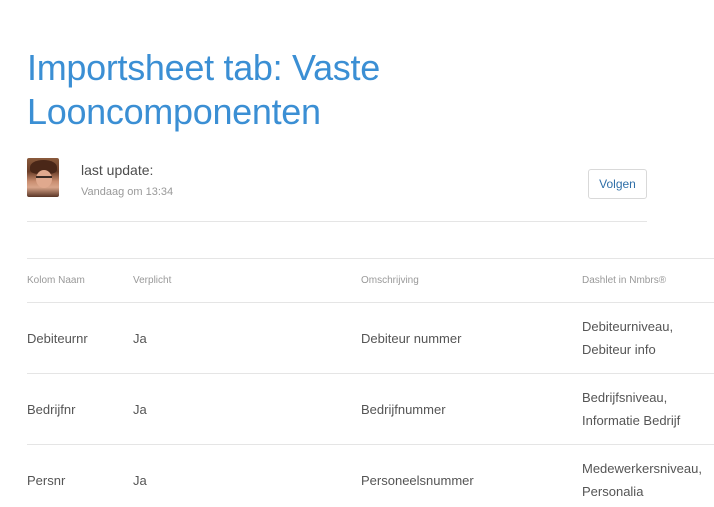 The height and width of the screenshot is (507, 714). I want to click on cell-omschrijving: Personeelsnummer, so click(471, 475).